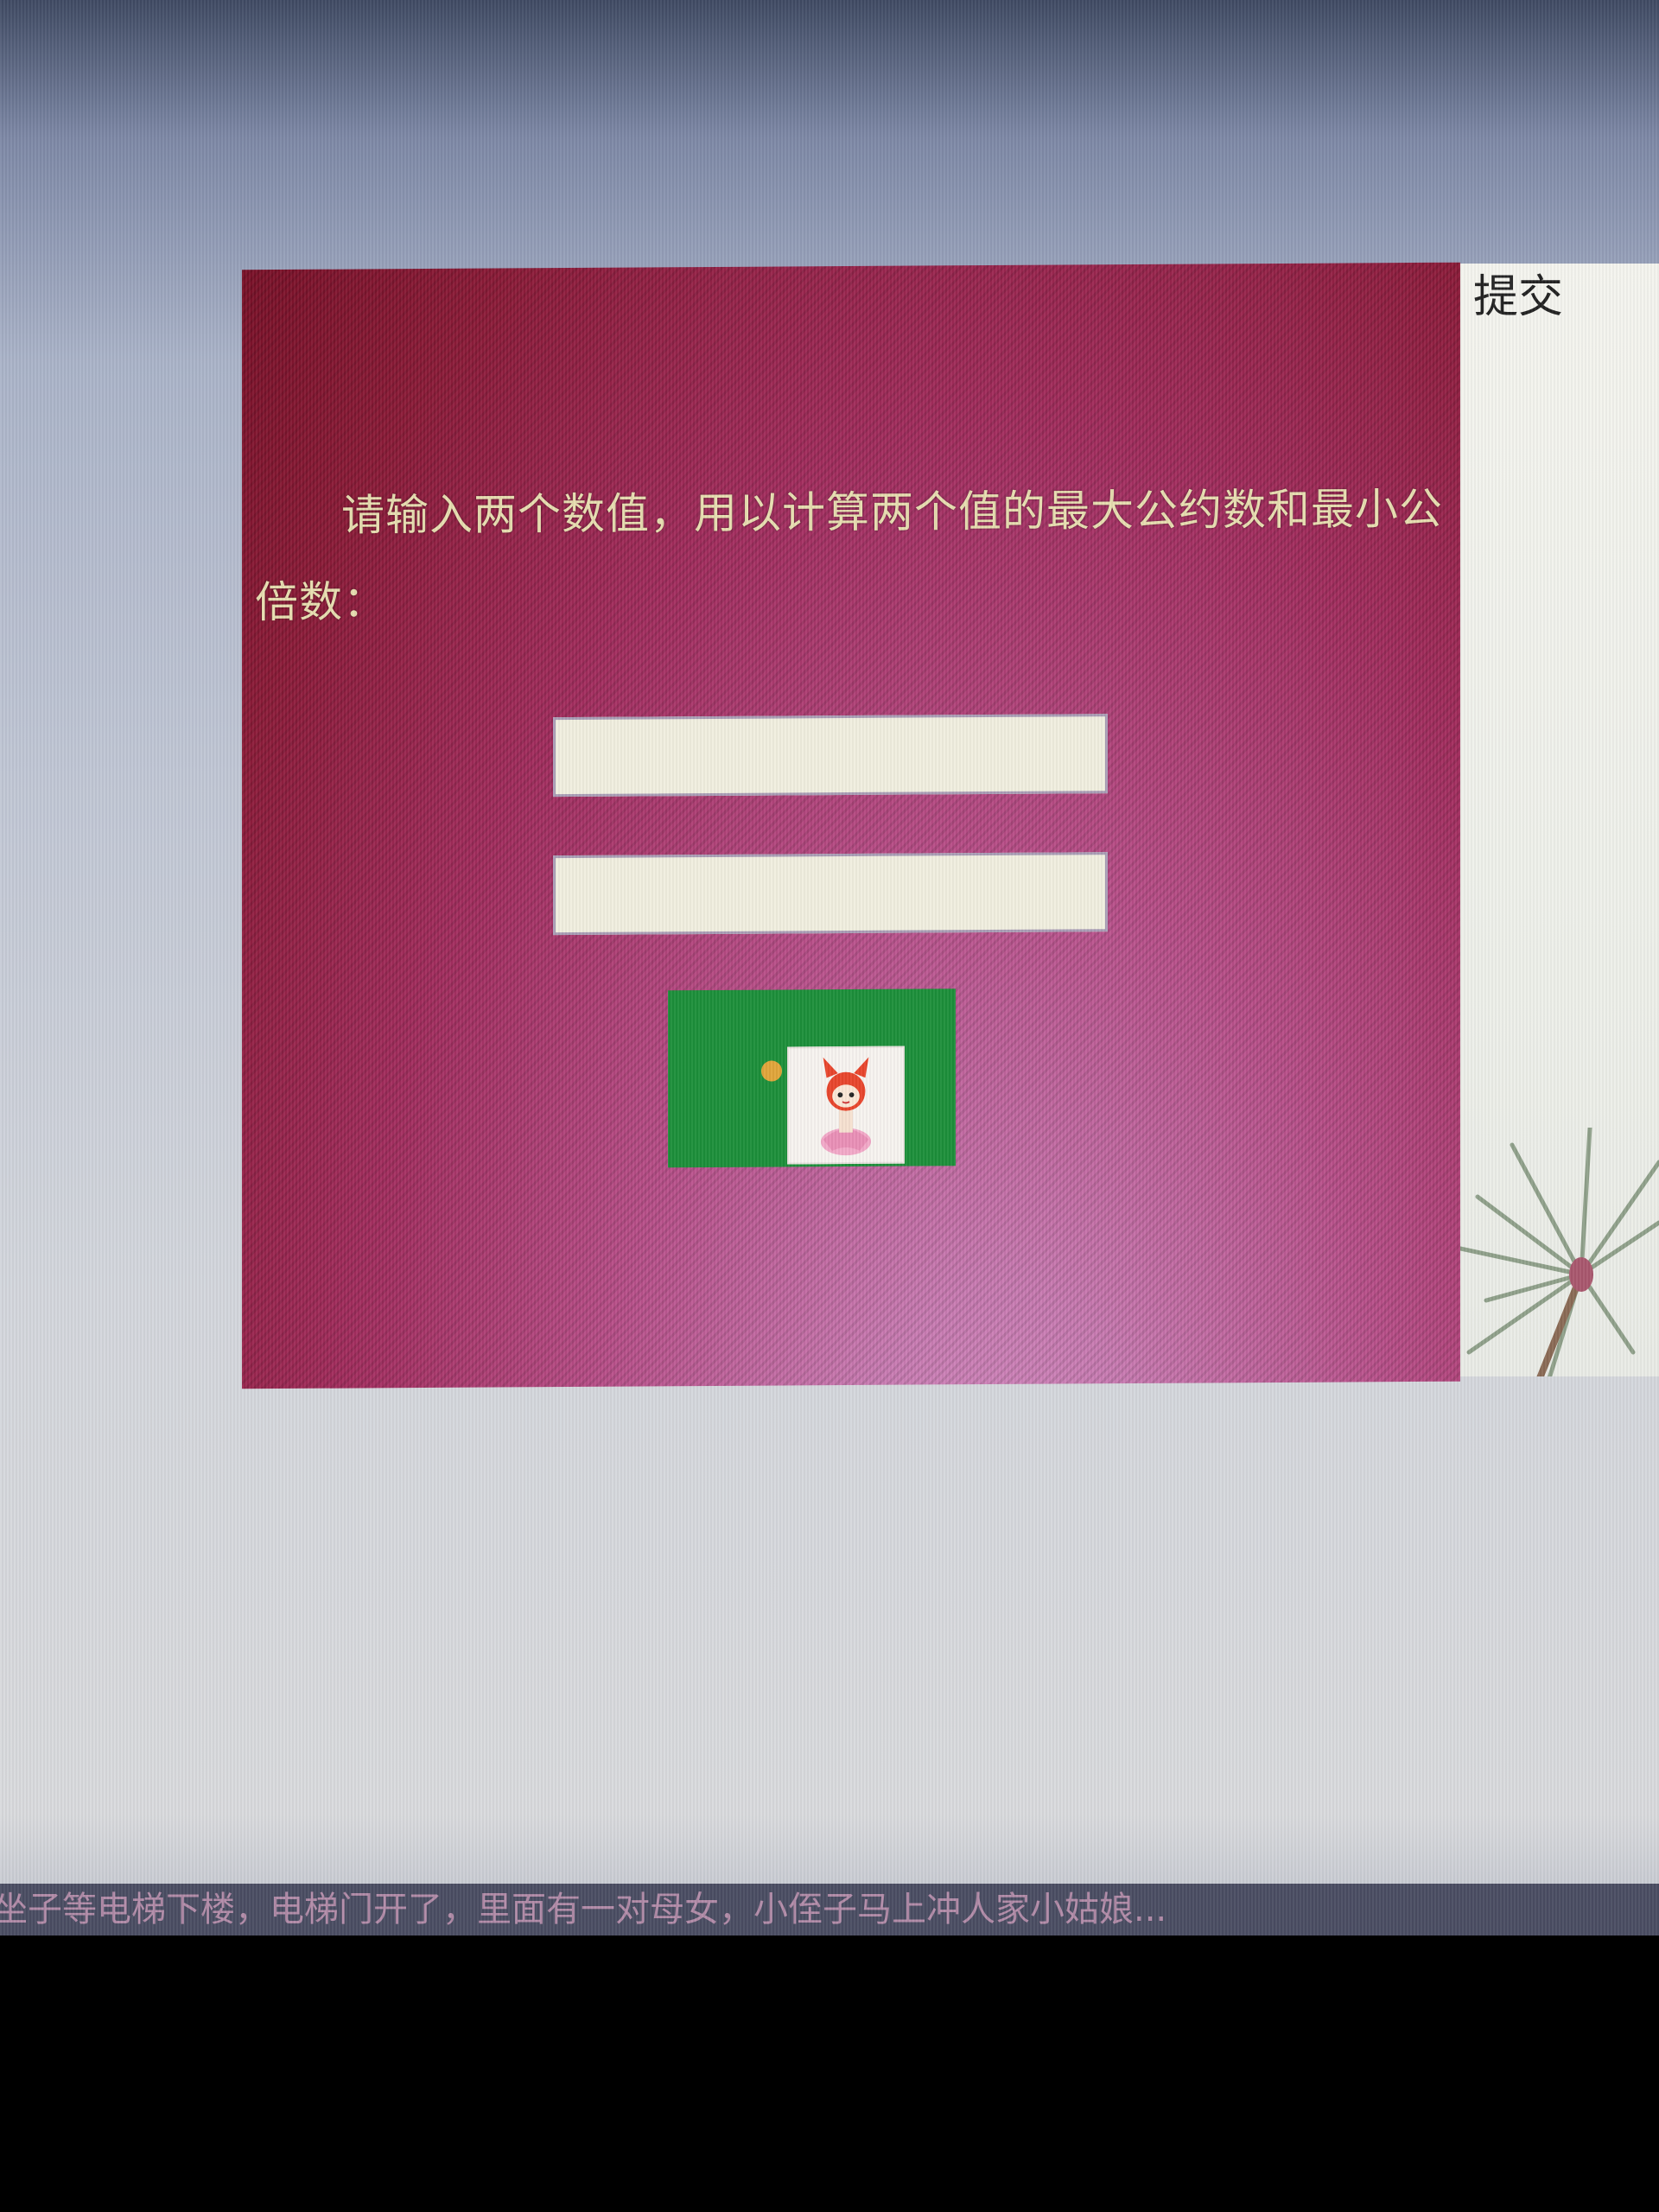 This screenshot has height=2212, width=1659. Describe the element at coordinates (1559, 1252) in the screenshot. I see `pine-branch-image` at that location.